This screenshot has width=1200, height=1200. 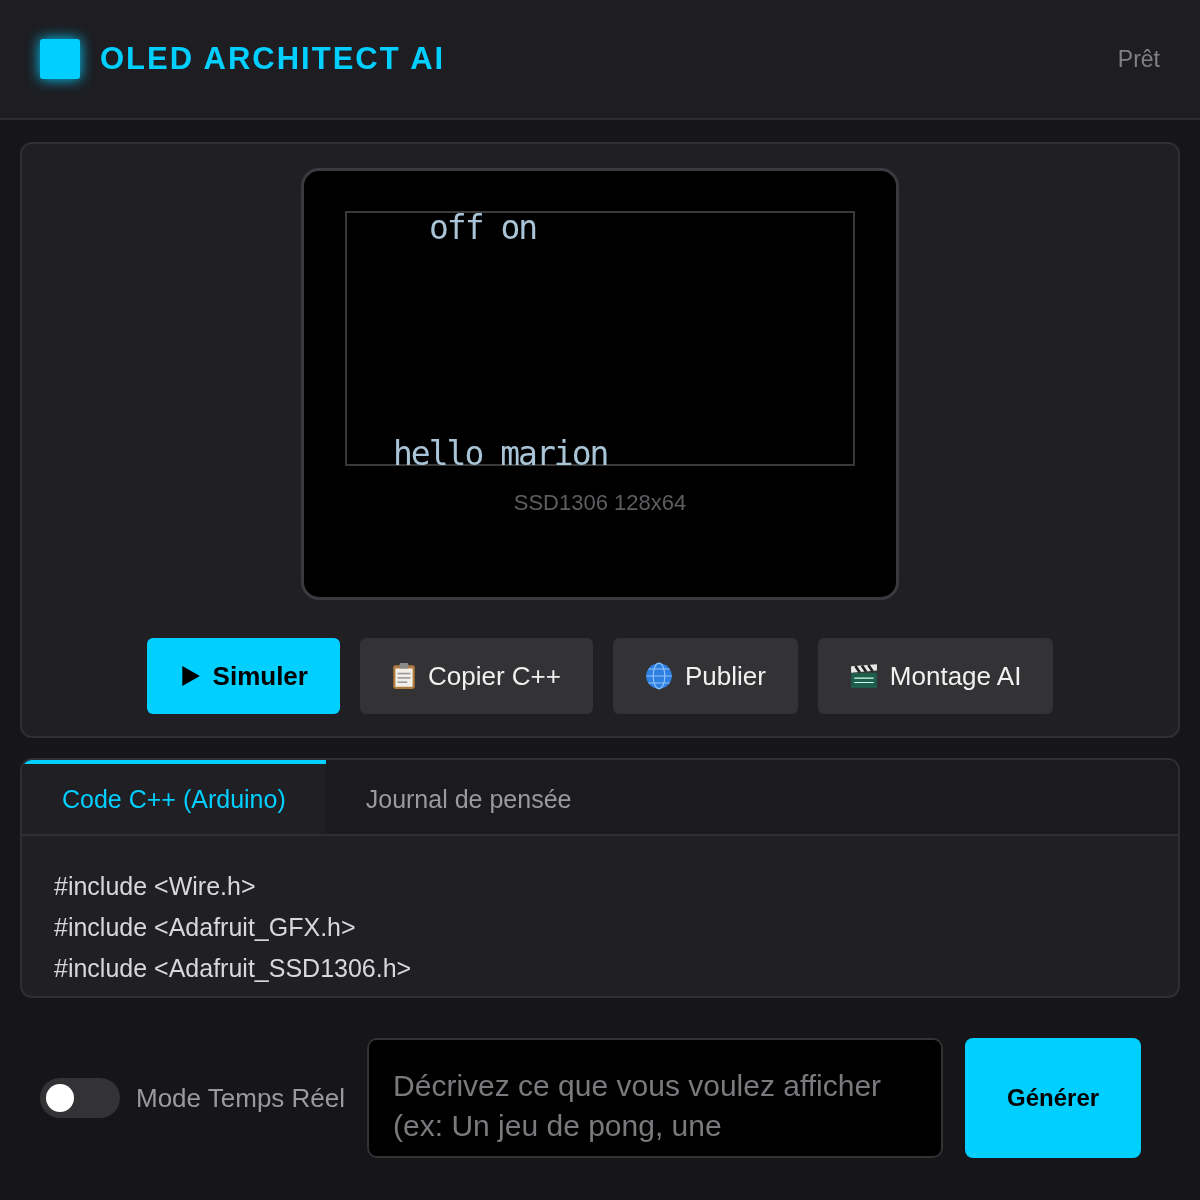 I want to click on display-text: off on, so click(x=483, y=227).